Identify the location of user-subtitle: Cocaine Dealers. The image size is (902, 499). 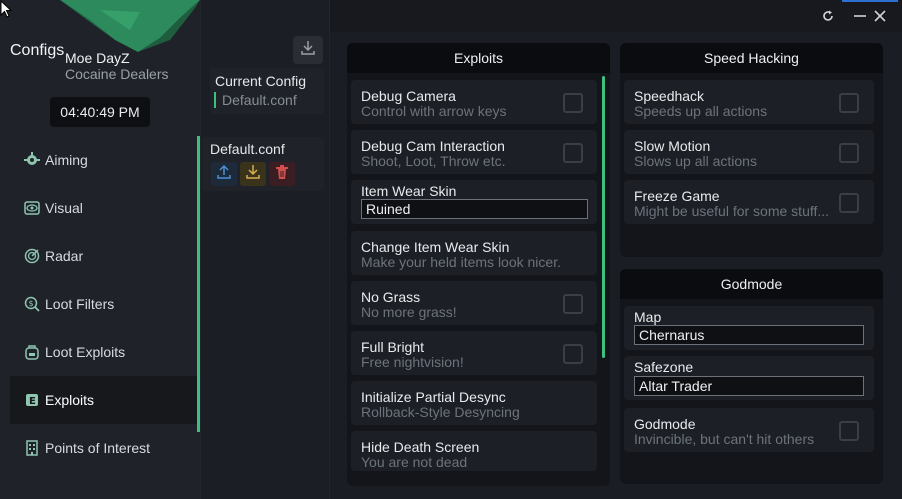
(117, 74).